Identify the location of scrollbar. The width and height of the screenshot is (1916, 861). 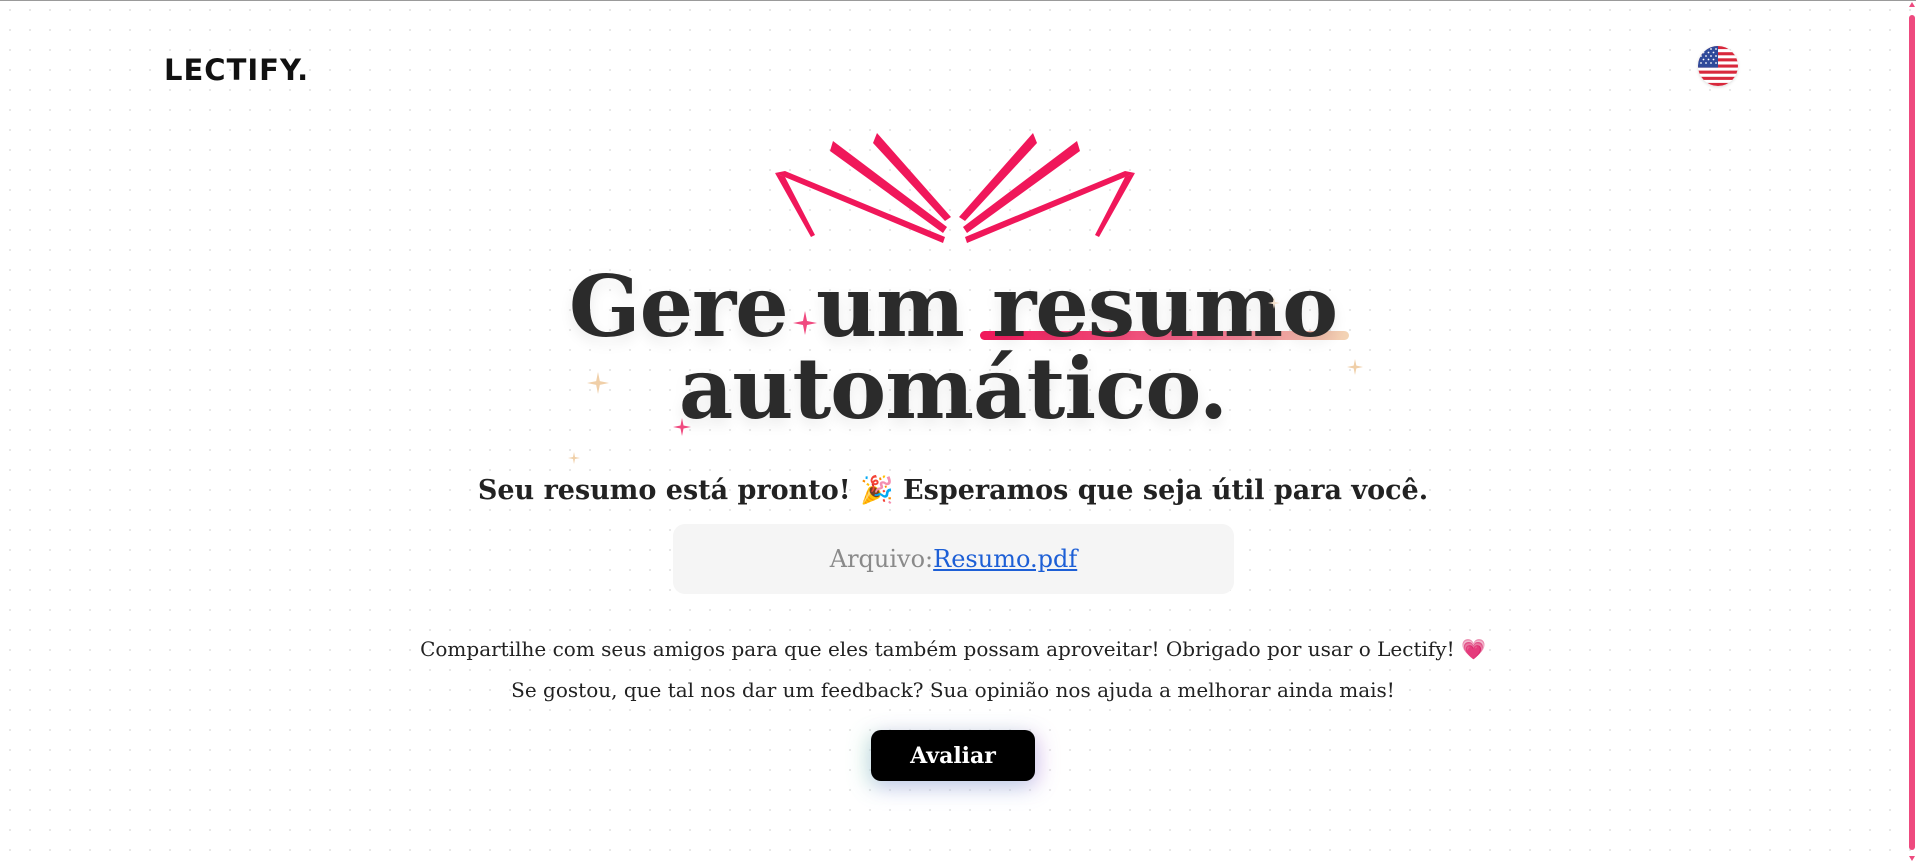
(1912, 431).